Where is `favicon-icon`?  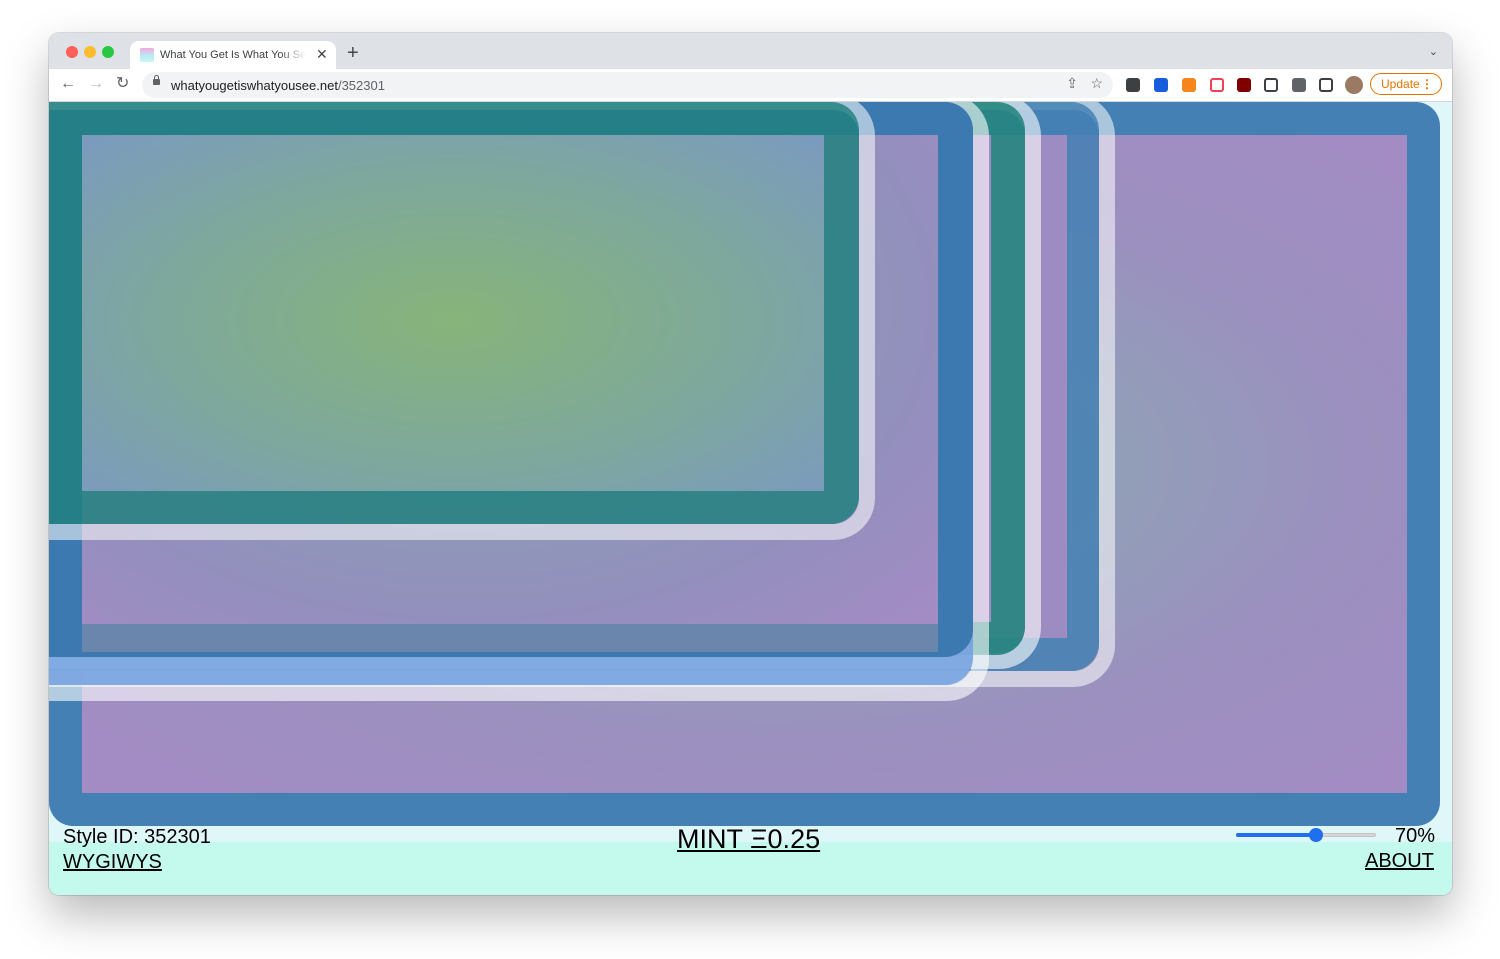 favicon-icon is located at coordinates (147, 55).